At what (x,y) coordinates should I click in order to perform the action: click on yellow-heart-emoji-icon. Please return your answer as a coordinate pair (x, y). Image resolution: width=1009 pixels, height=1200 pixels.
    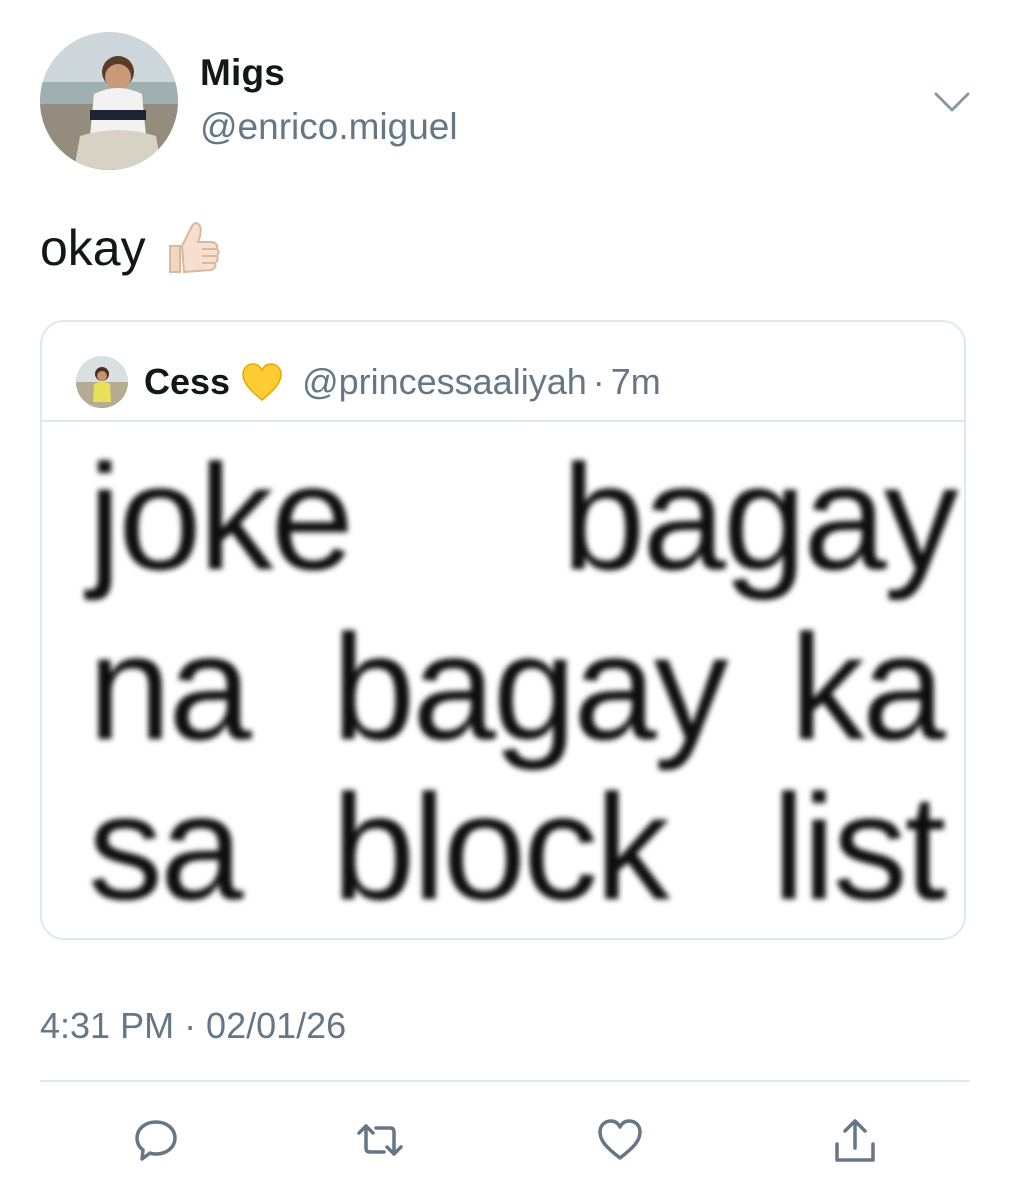
    Looking at the image, I should click on (262, 382).